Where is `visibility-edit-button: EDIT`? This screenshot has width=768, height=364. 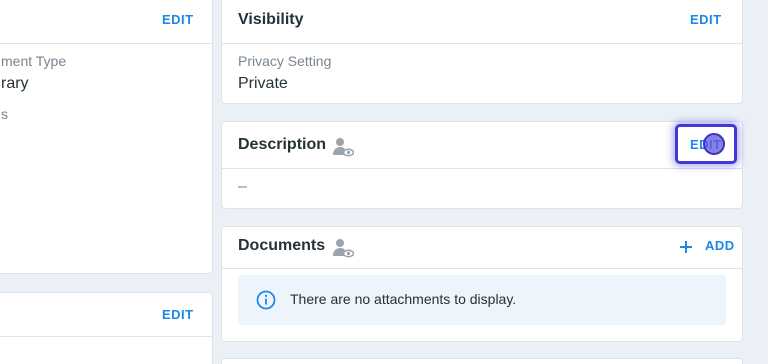 visibility-edit-button: EDIT is located at coordinates (706, 19).